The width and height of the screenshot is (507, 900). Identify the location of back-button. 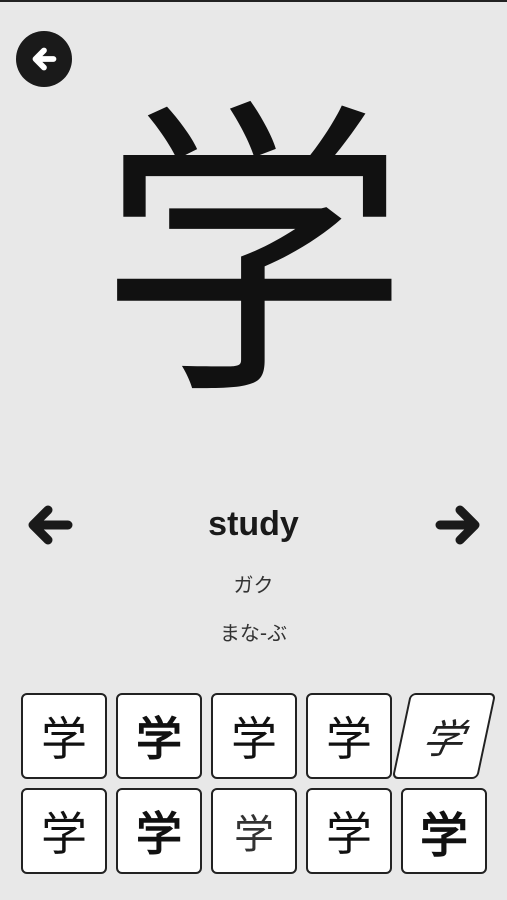
(44, 59).